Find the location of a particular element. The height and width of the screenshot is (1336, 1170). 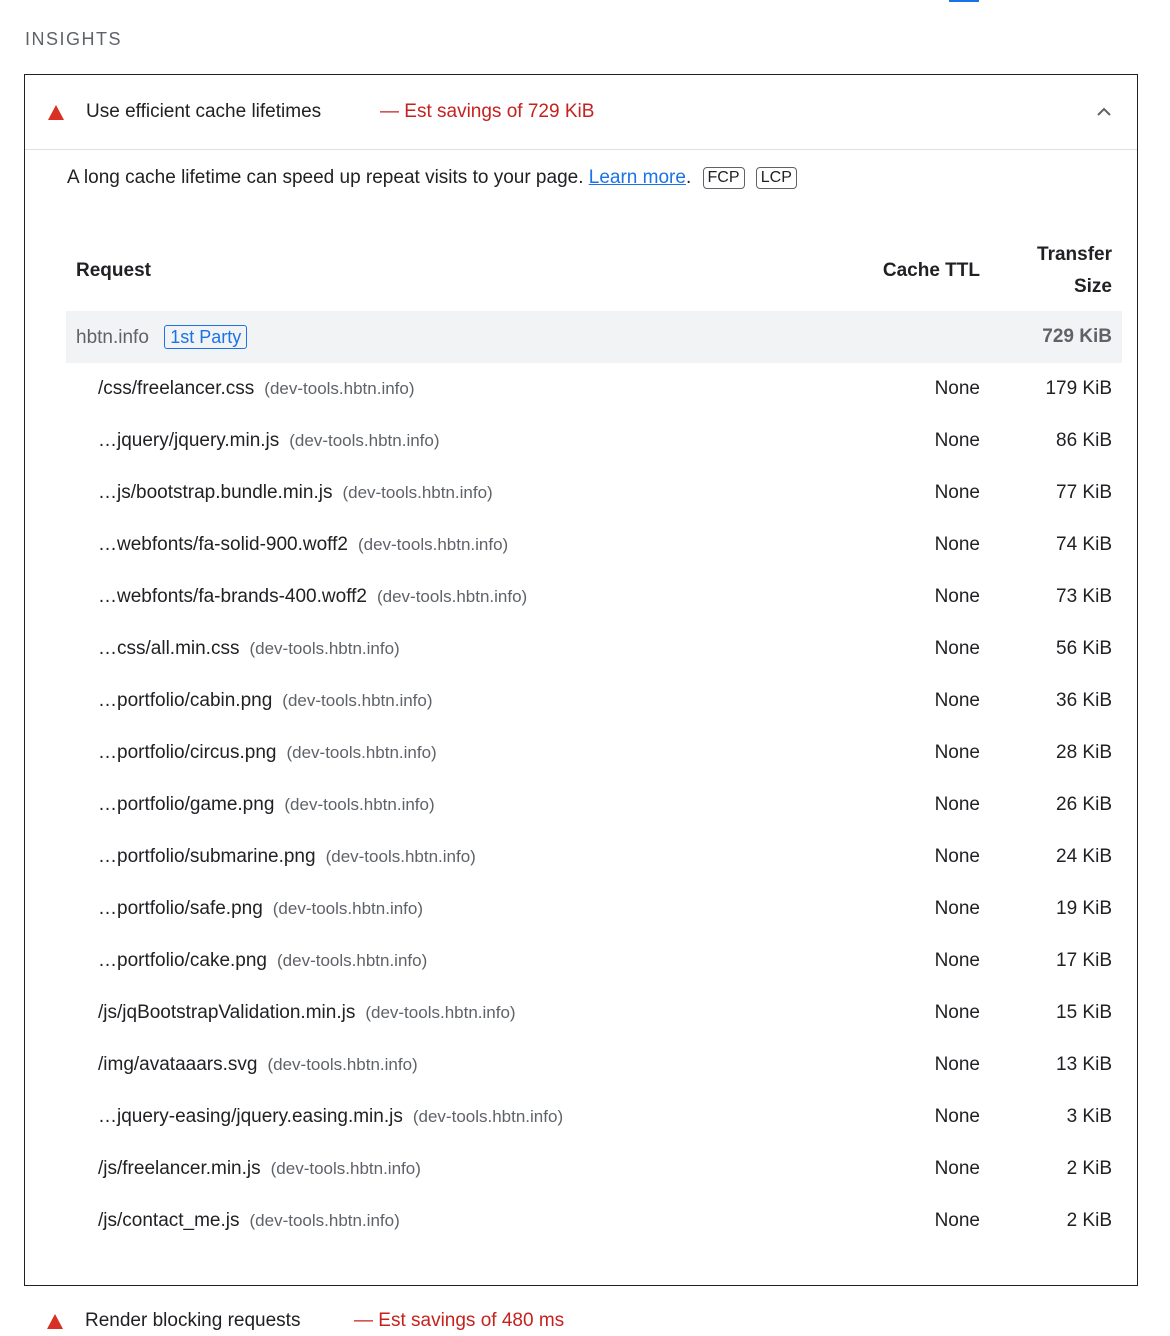

request-url: /js/jqBootstrapValidation.min.js is located at coordinates (226, 1012).